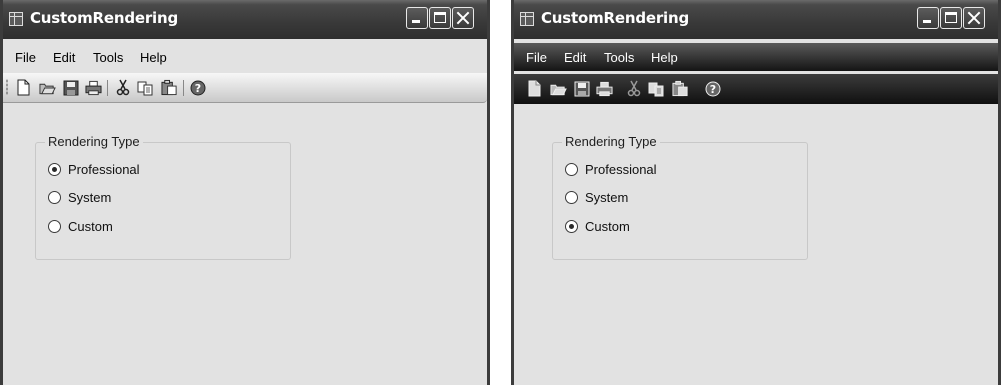  What do you see at coordinates (7, 87) in the screenshot?
I see `toolbar-grip` at bounding box center [7, 87].